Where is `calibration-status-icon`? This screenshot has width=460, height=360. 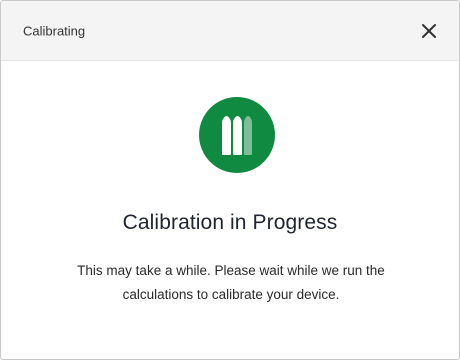 calibration-status-icon is located at coordinates (237, 135).